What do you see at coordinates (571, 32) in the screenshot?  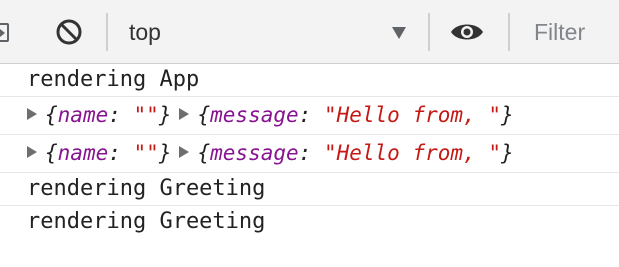 I see `filter-input` at bounding box center [571, 32].